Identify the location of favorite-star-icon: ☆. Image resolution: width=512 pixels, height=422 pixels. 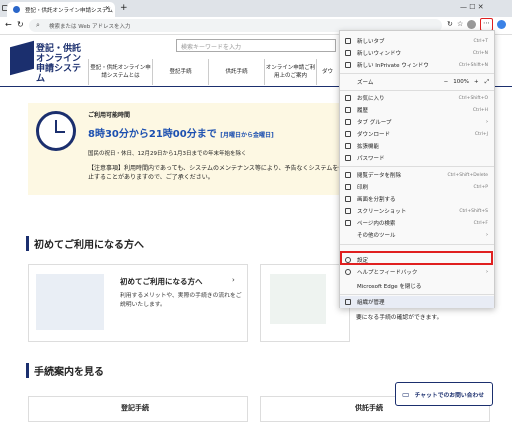
(460, 24).